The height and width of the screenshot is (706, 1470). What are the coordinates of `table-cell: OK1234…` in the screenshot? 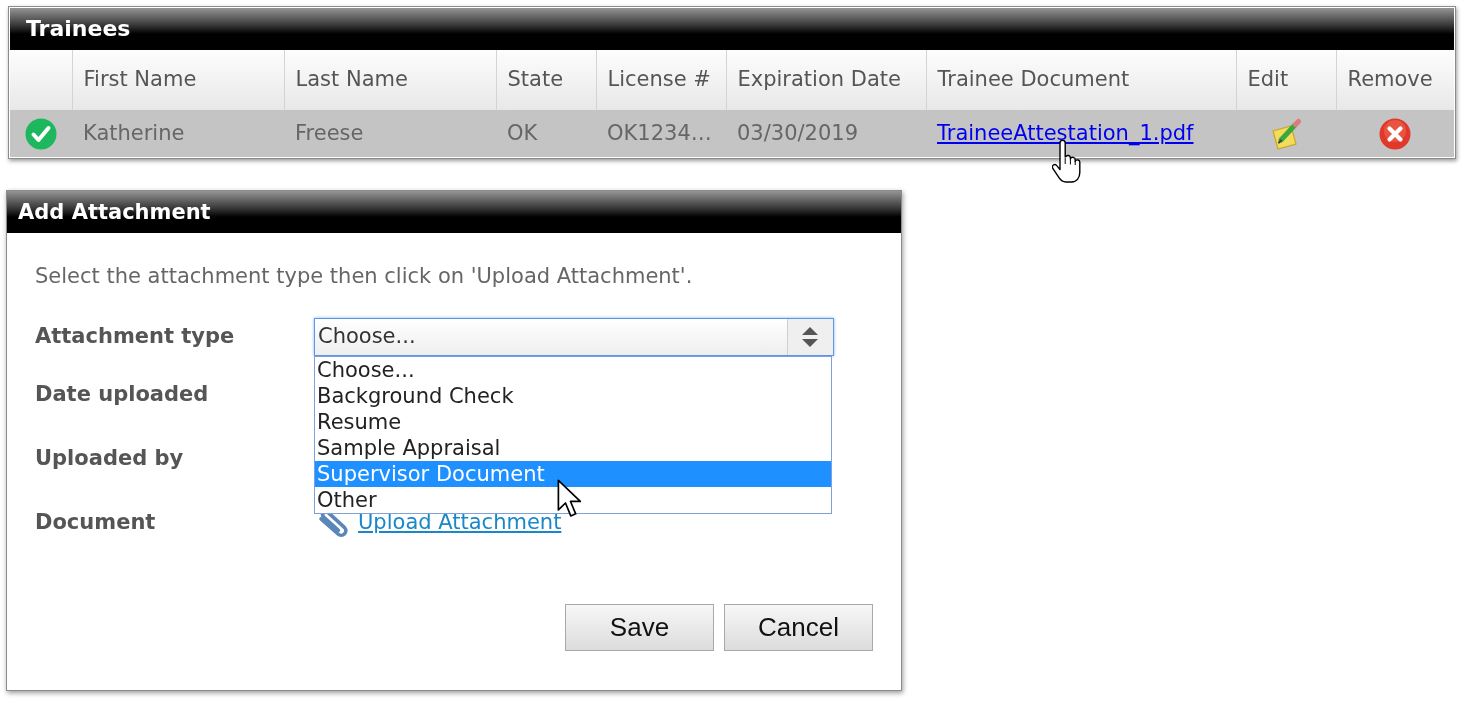 It's located at (661, 133).